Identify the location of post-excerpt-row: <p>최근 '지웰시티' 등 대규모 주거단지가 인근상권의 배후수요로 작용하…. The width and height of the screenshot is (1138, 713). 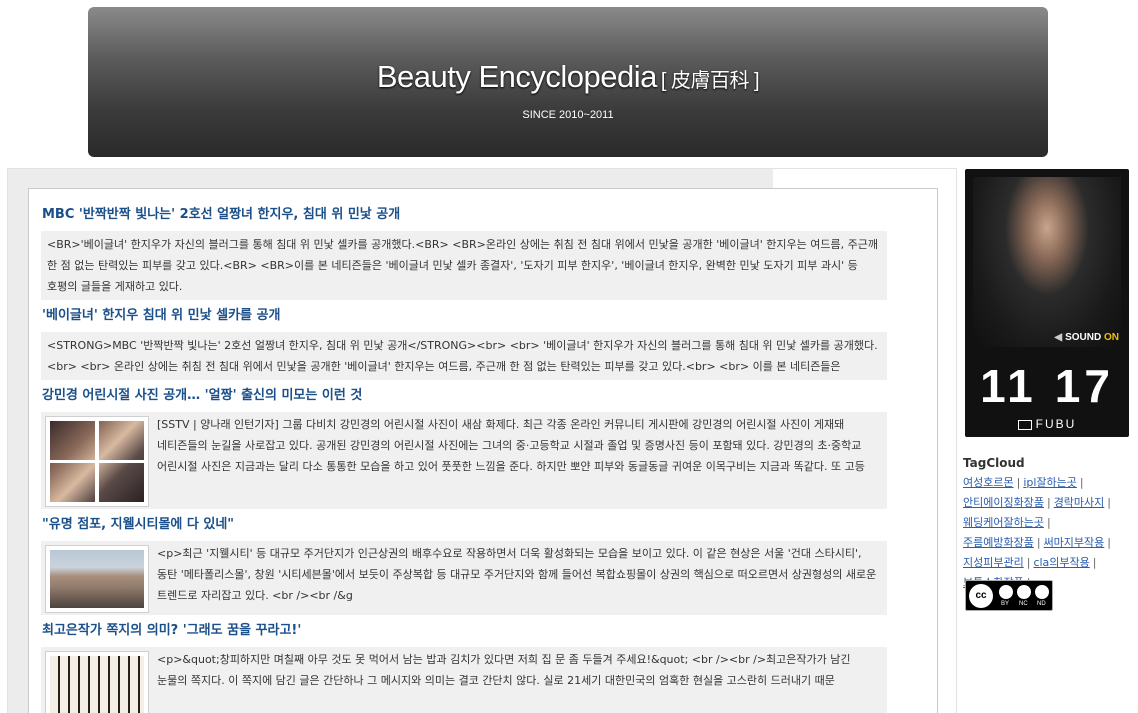
(464, 578).